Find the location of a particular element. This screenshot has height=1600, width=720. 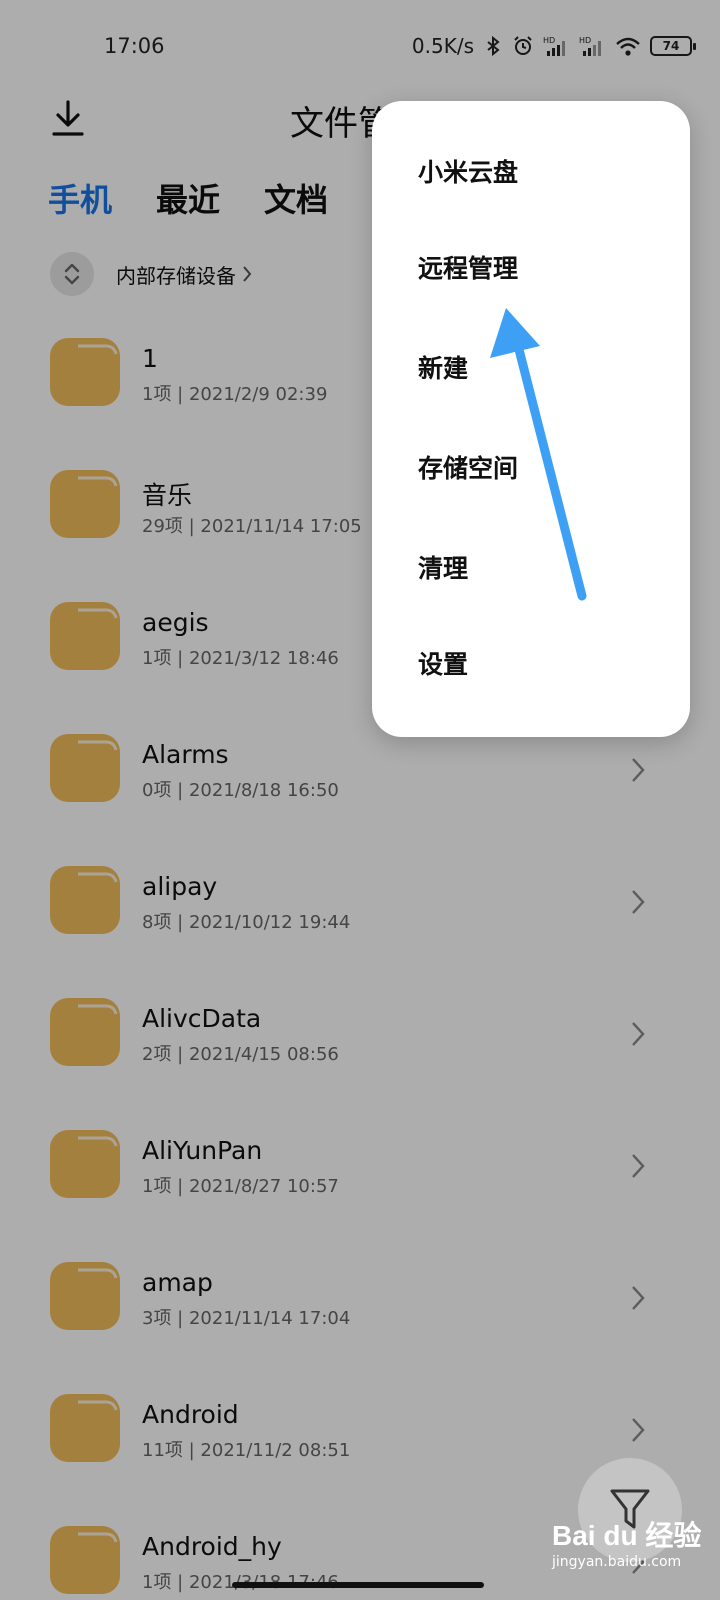

menu-item-new: 新建 is located at coordinates (443, 367).